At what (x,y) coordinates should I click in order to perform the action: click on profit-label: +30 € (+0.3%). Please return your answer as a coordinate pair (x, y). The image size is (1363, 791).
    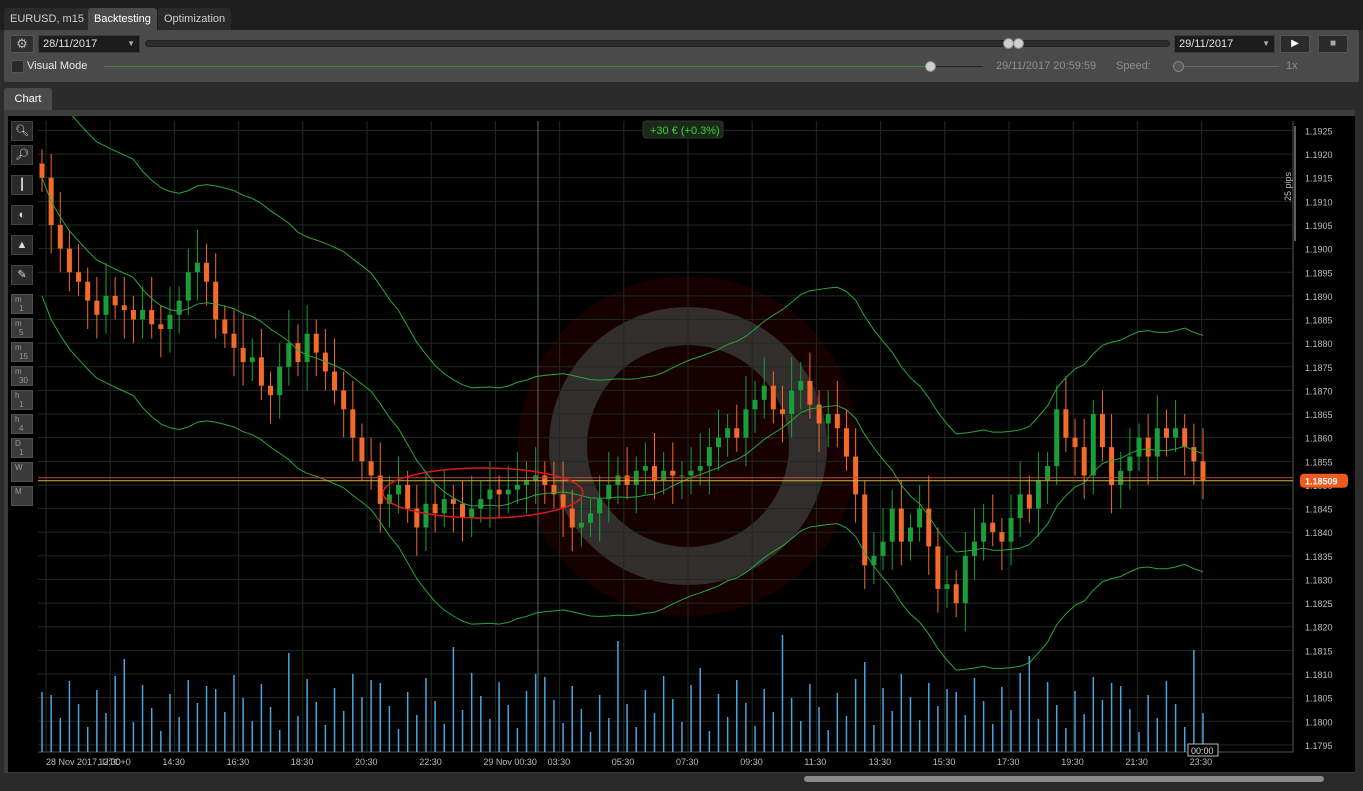
    Looking at the image, I should click on (685, 131).